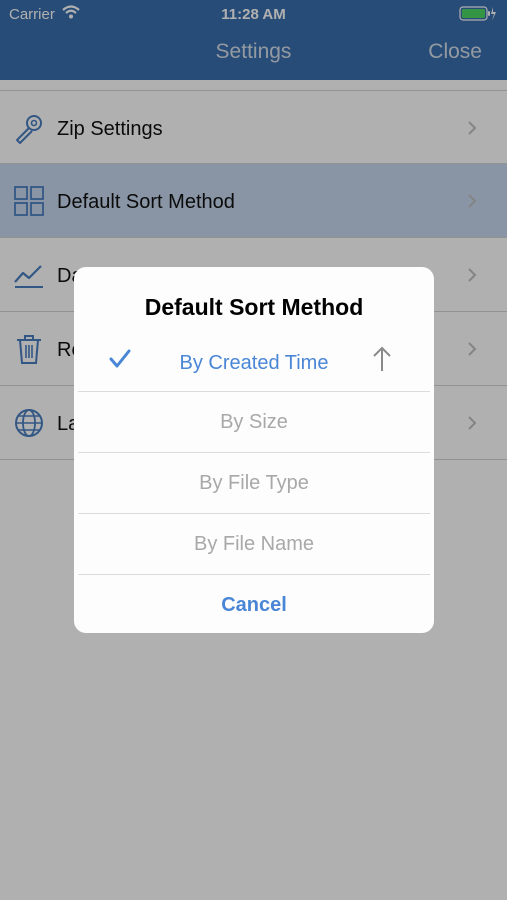  I want to click on sort-option-file-type: By File Type, so click(254, 482).